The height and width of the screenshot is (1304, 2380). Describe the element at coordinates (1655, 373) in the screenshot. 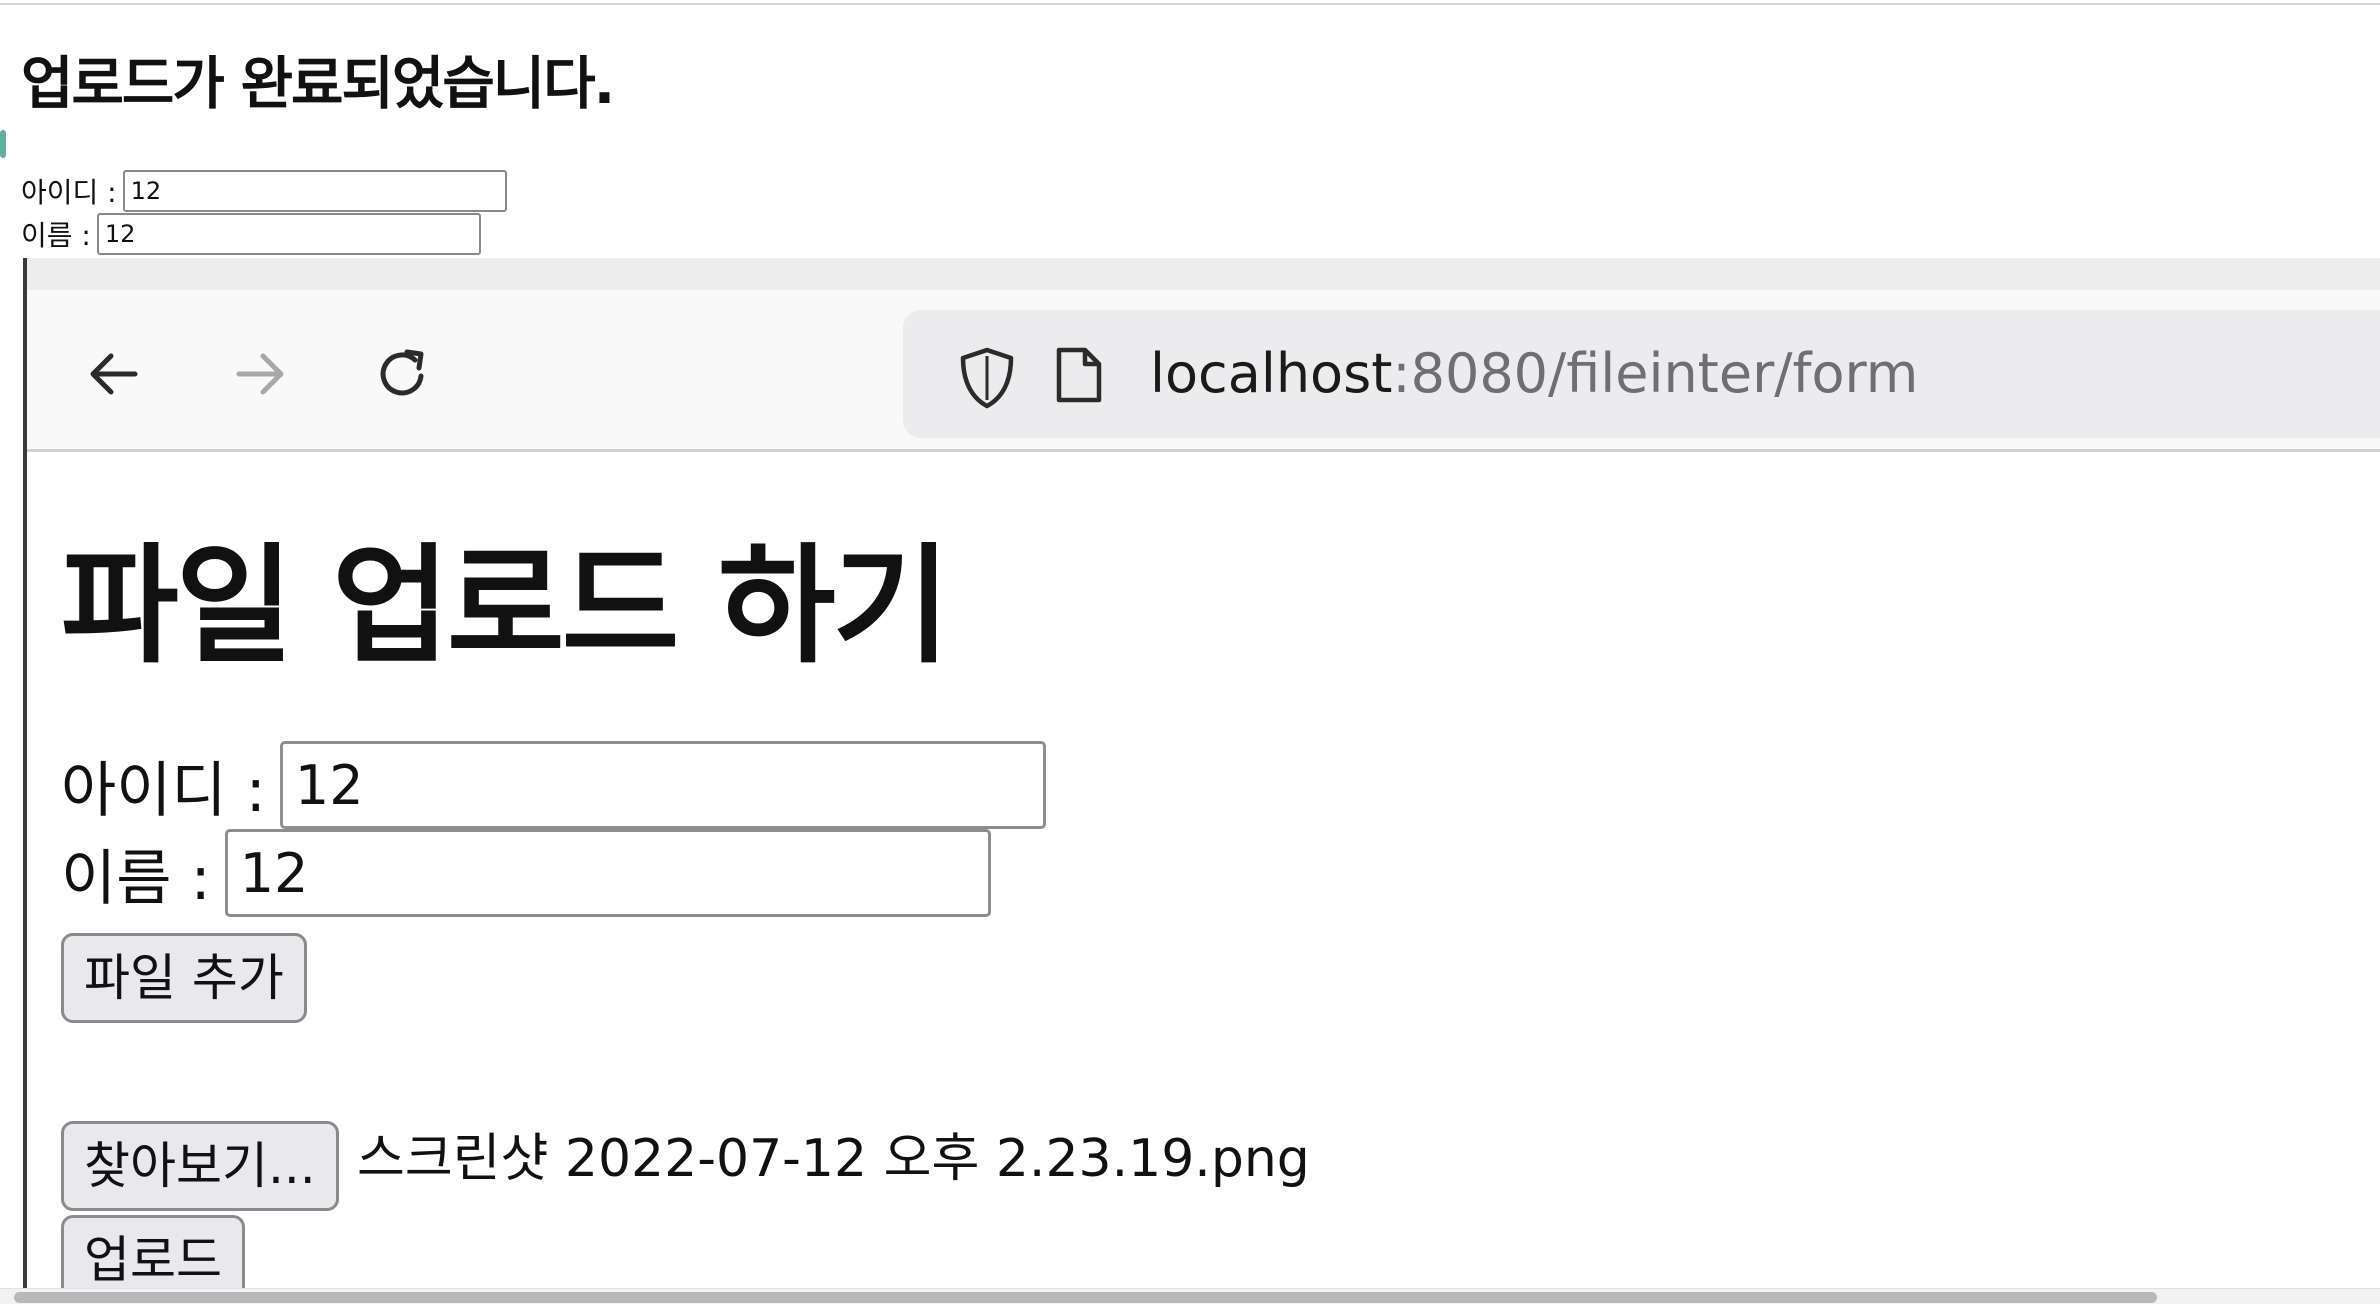

I see `url-path: :8080/fileinter/form` at that location.